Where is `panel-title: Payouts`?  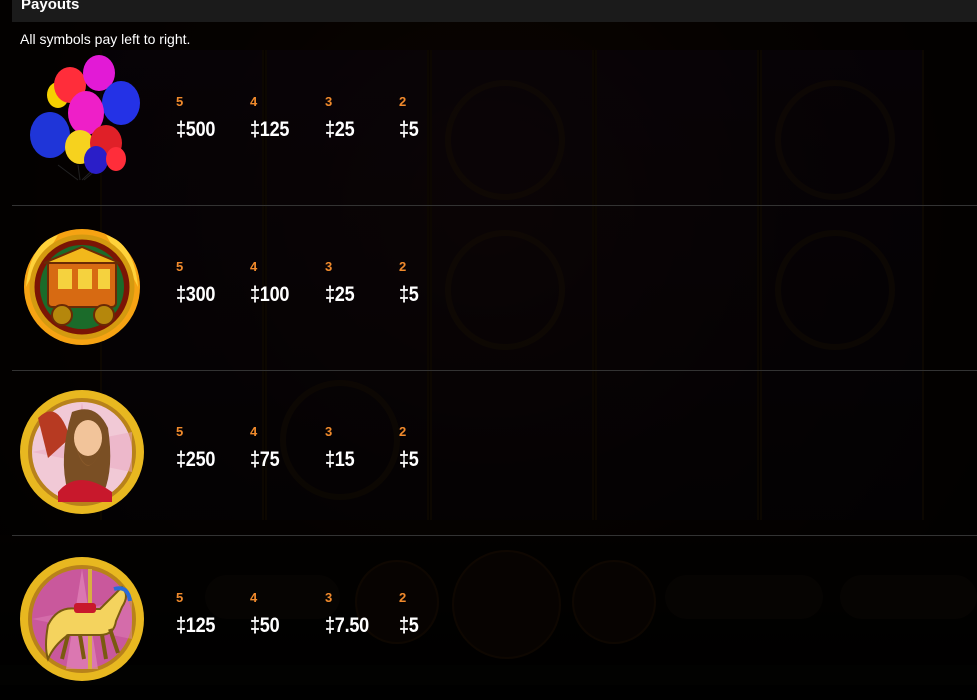 panel-title: Payouts is located at coordinates (50, 6).